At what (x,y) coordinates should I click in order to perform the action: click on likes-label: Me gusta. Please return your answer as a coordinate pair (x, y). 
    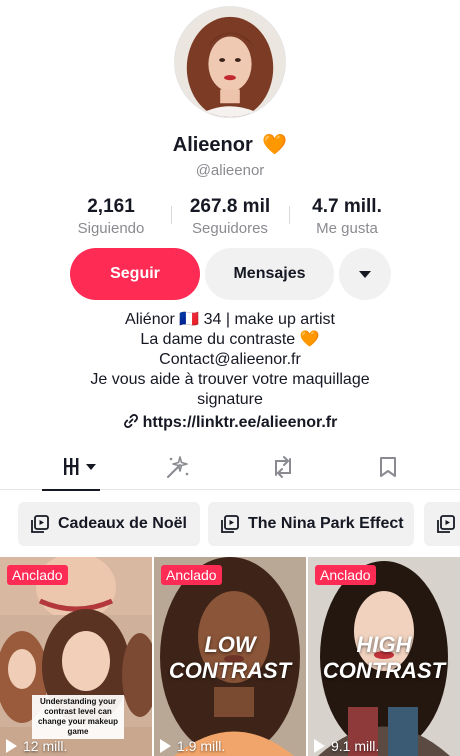
    Looking at the image, I should click on (347, 228).